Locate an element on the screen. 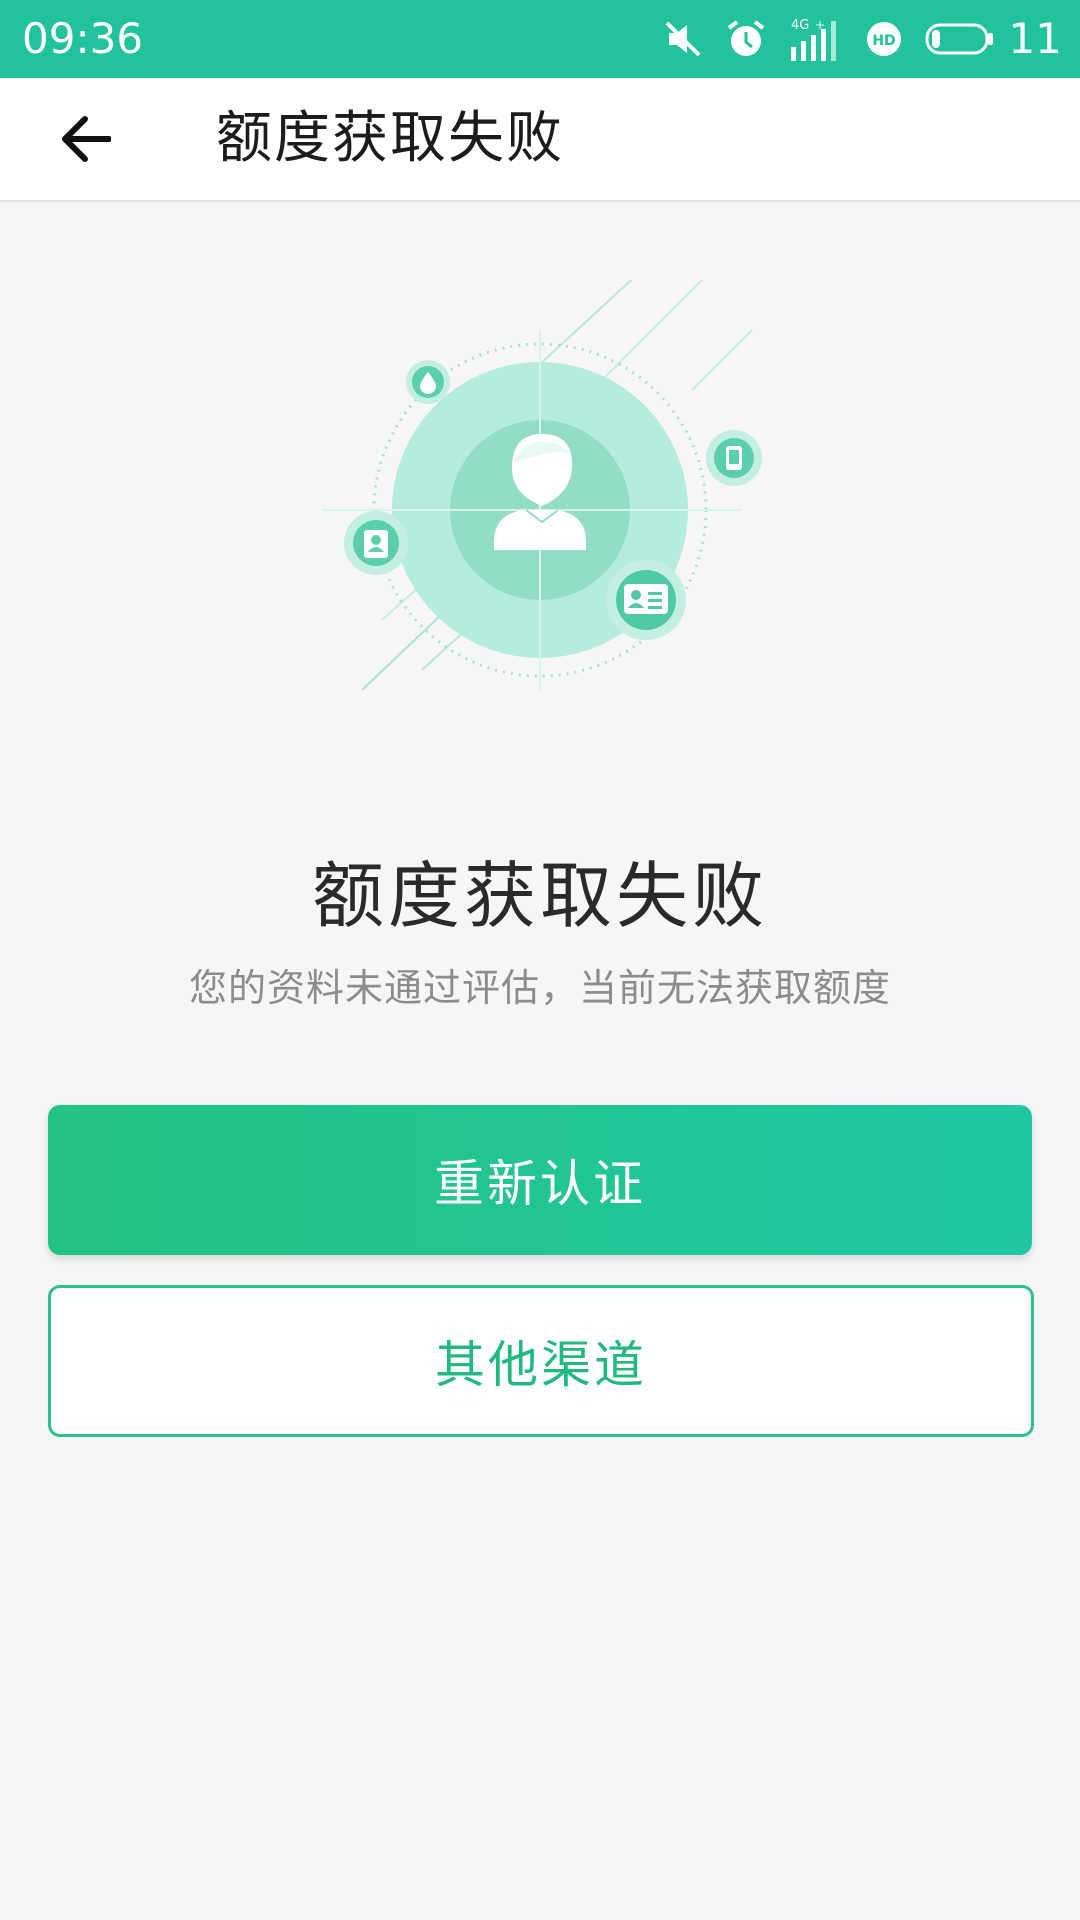  hd-icon: HD is located at coordinates (883, 39).